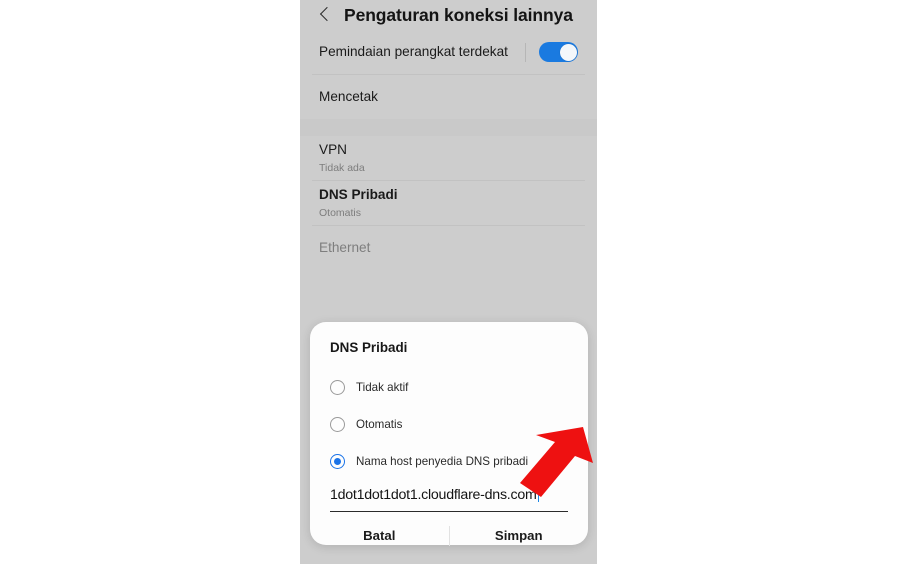  I want to click on radio-icon-selected, so click(337, 461).